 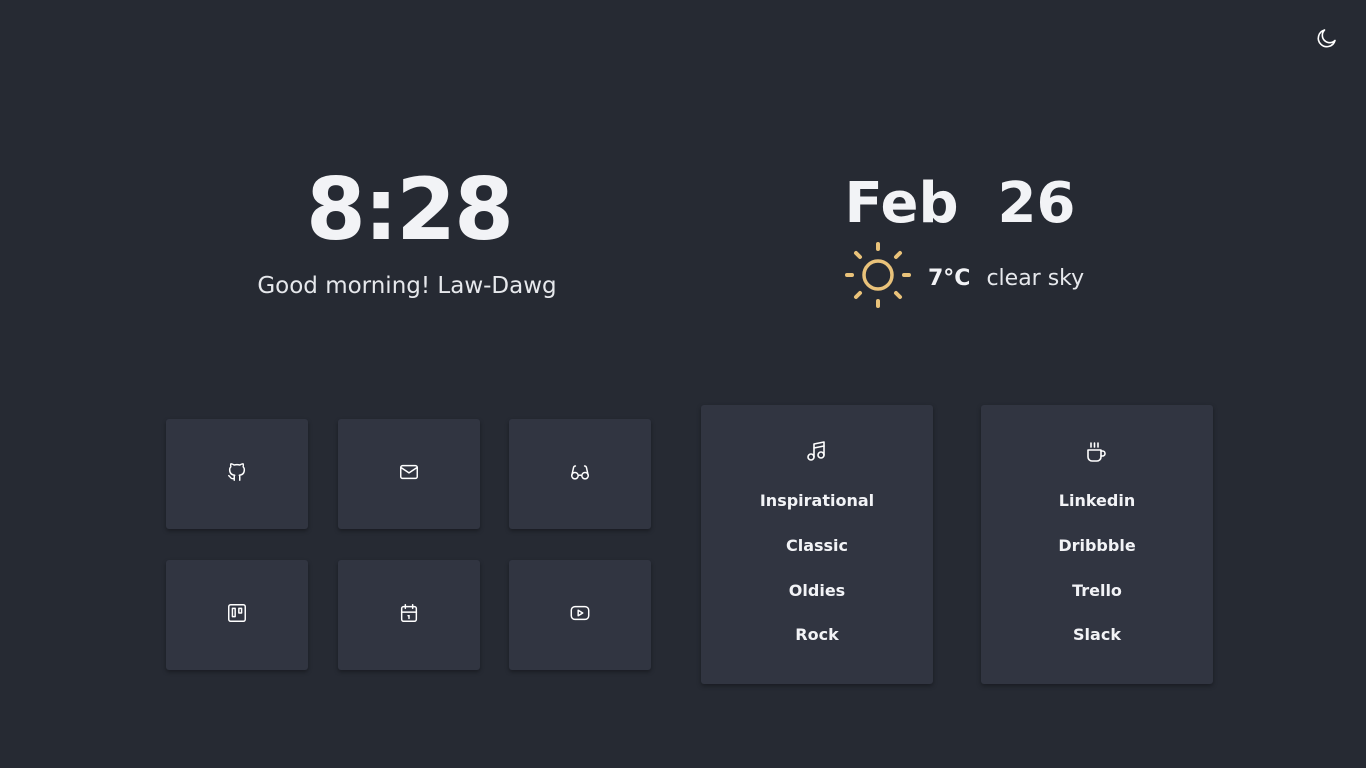 I want to click on weather-temperature: 7°C, so click(x=949, y=278).